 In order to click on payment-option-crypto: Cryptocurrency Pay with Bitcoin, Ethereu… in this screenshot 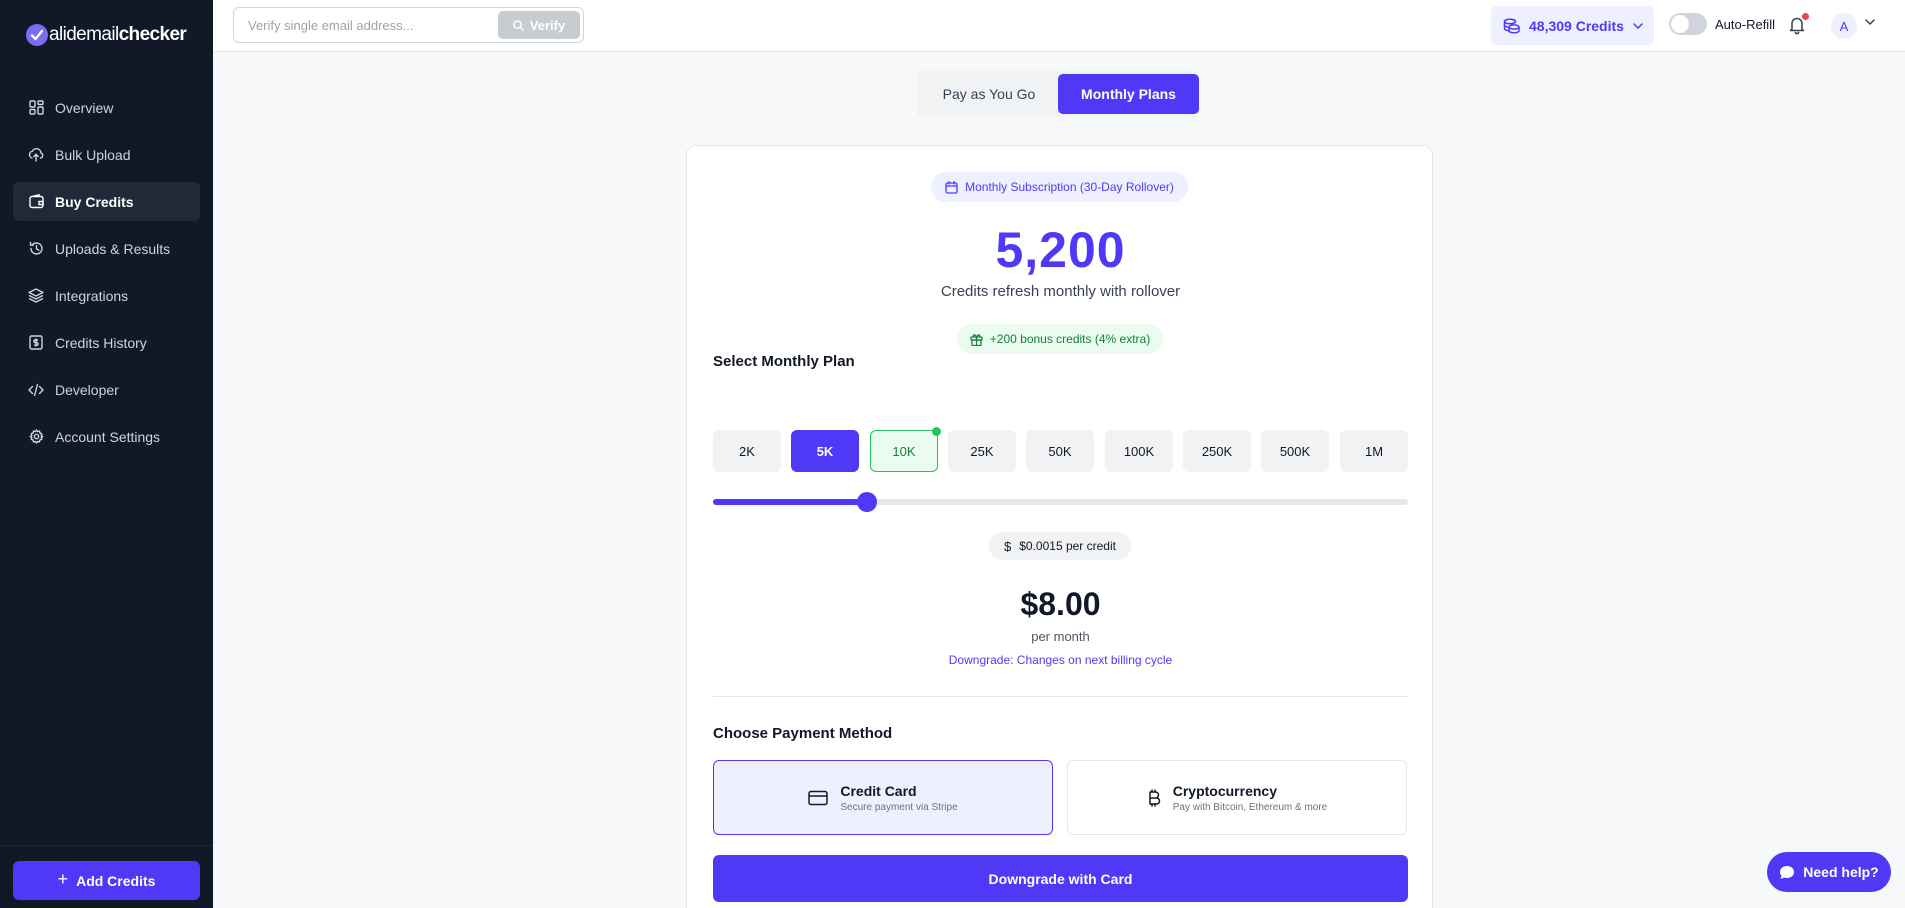, I will do `click(1237, 797)`.